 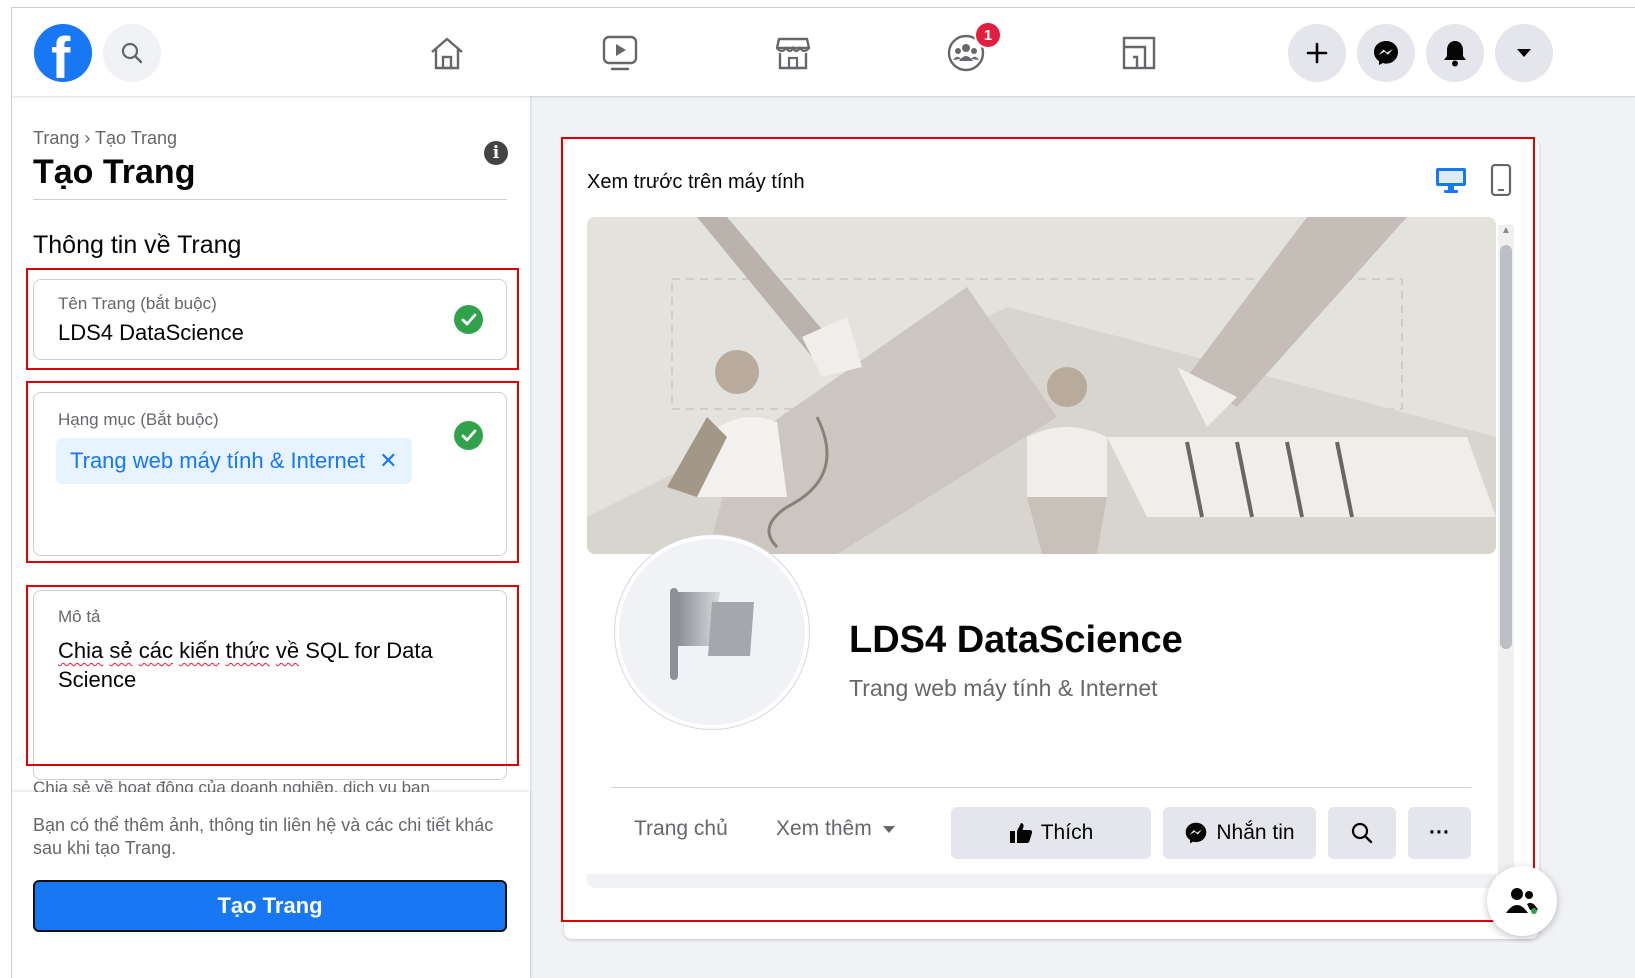 What do you see at coordinates (988, 35) in the screenshot?
I see `notification-count-badge: 1` at bounding box center [988, 35].